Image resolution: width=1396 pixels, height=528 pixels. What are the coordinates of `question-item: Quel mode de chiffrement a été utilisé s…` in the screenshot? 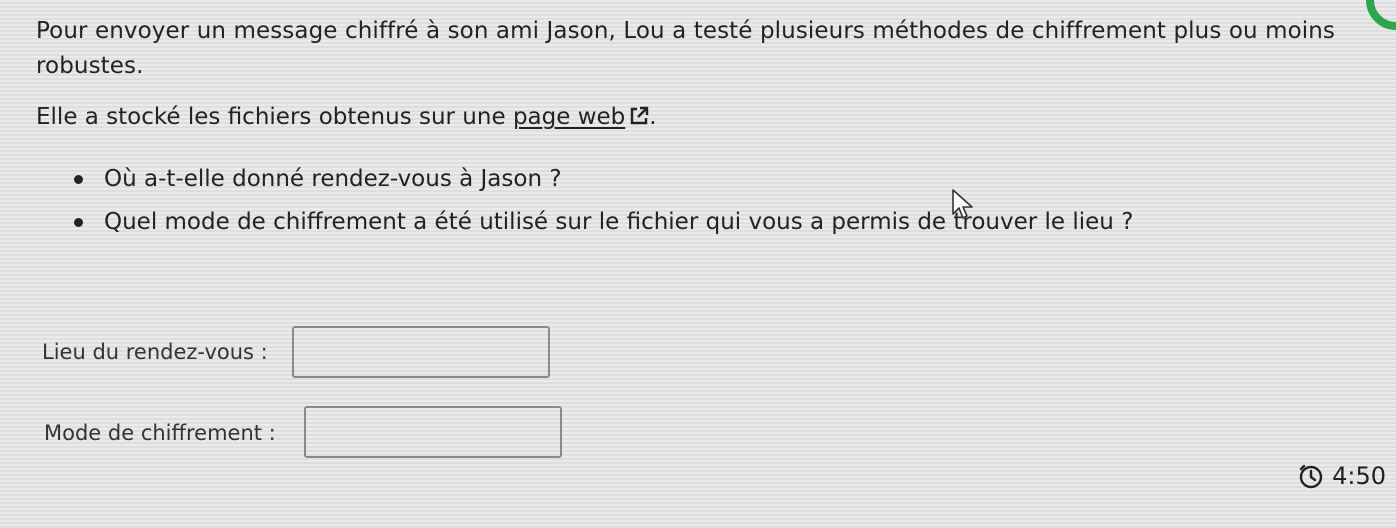 It's located at (715, 222).